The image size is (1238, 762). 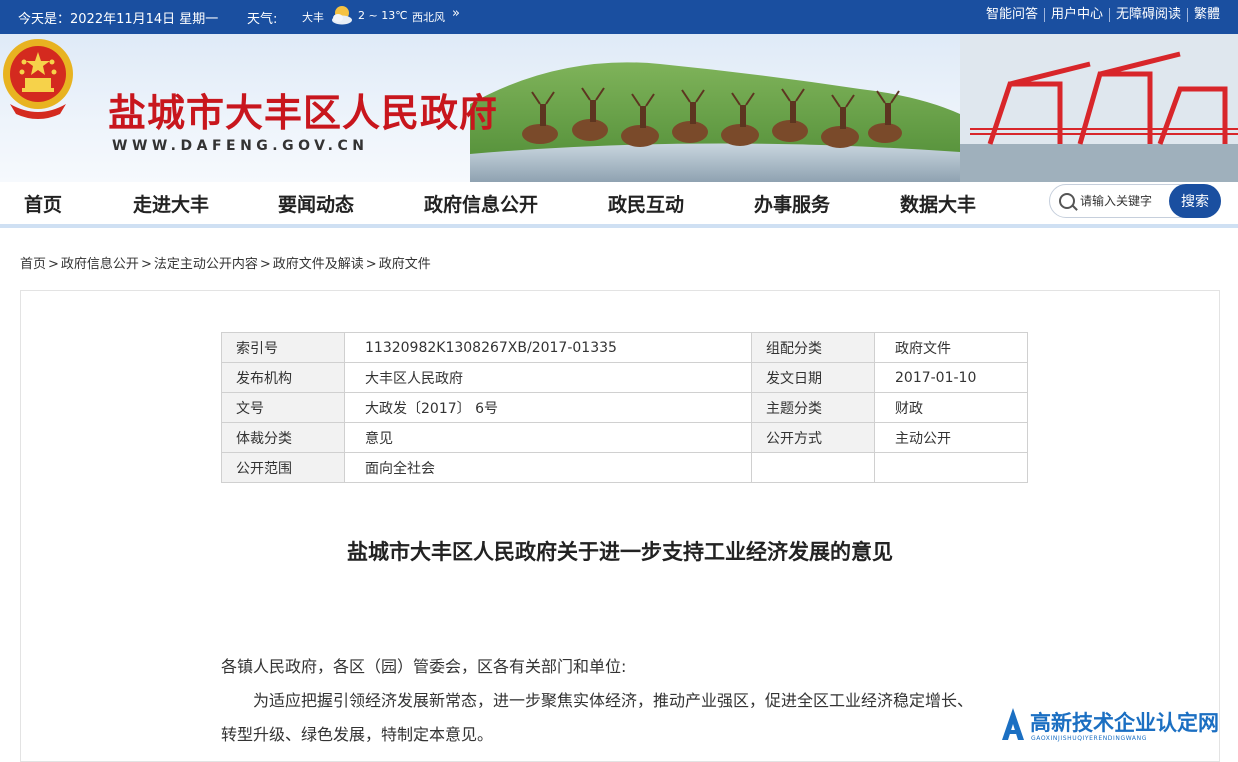 What do you see at coordinates (951, 347) in the screenshot?
I see `meta-value: 政府文件` at bounding box center [951, 347].